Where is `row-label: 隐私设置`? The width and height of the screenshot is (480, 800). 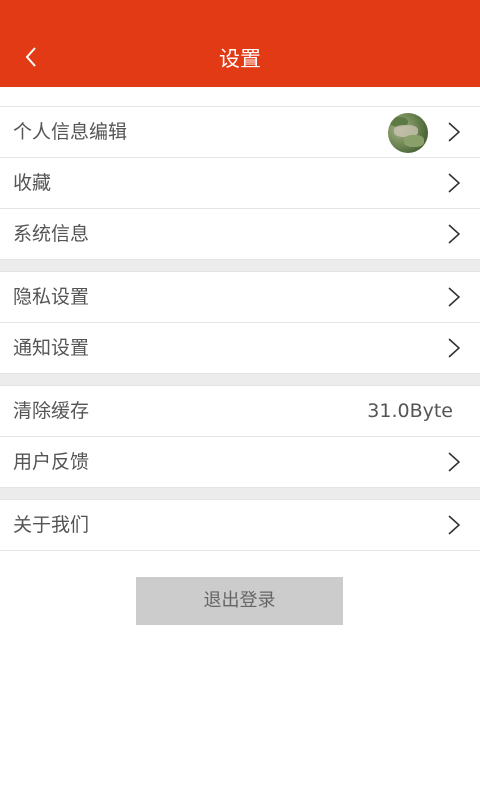
row-label: 隐私设置 is located at coordinates (51, 297).